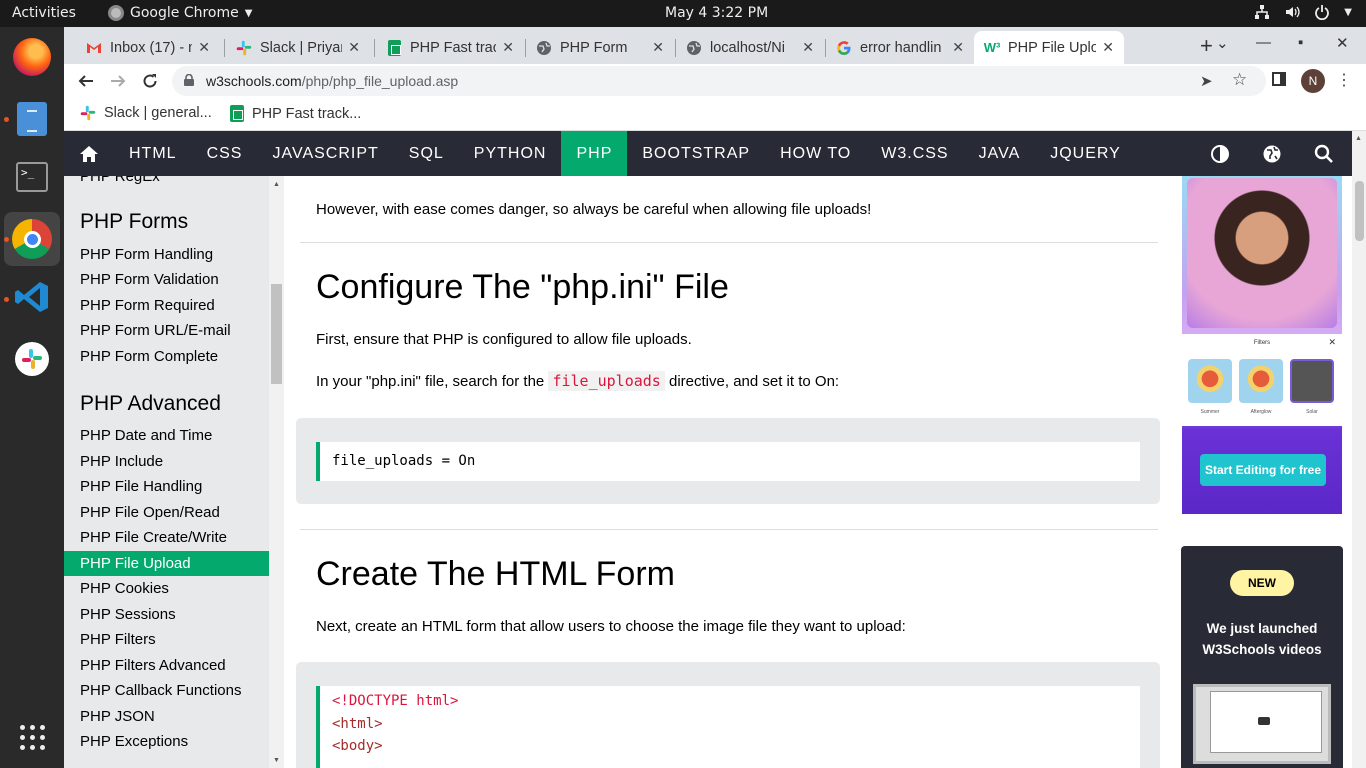  Describe the element at coordinates (1049, 47) in the screenshot. I see `tab-php-file-upload: W³ PHP File Uplo ✕` at that location.